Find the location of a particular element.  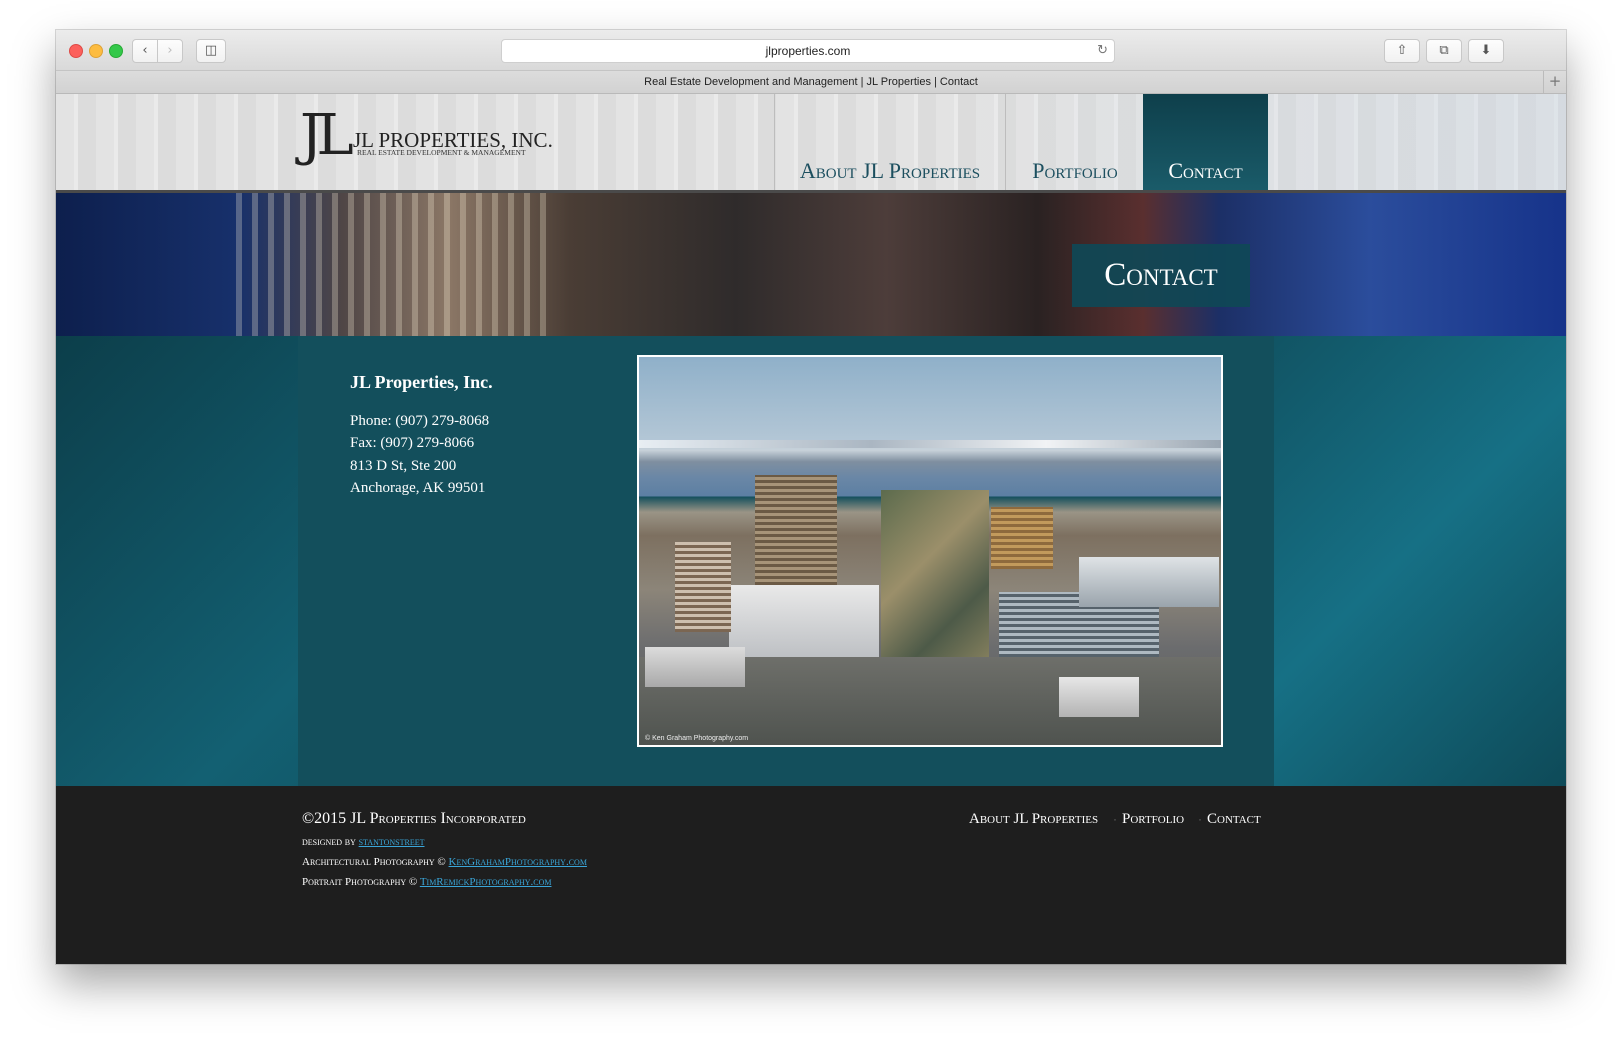

phone-number: Phone: (907) 279-8068 is located at coordinates (420, 421).